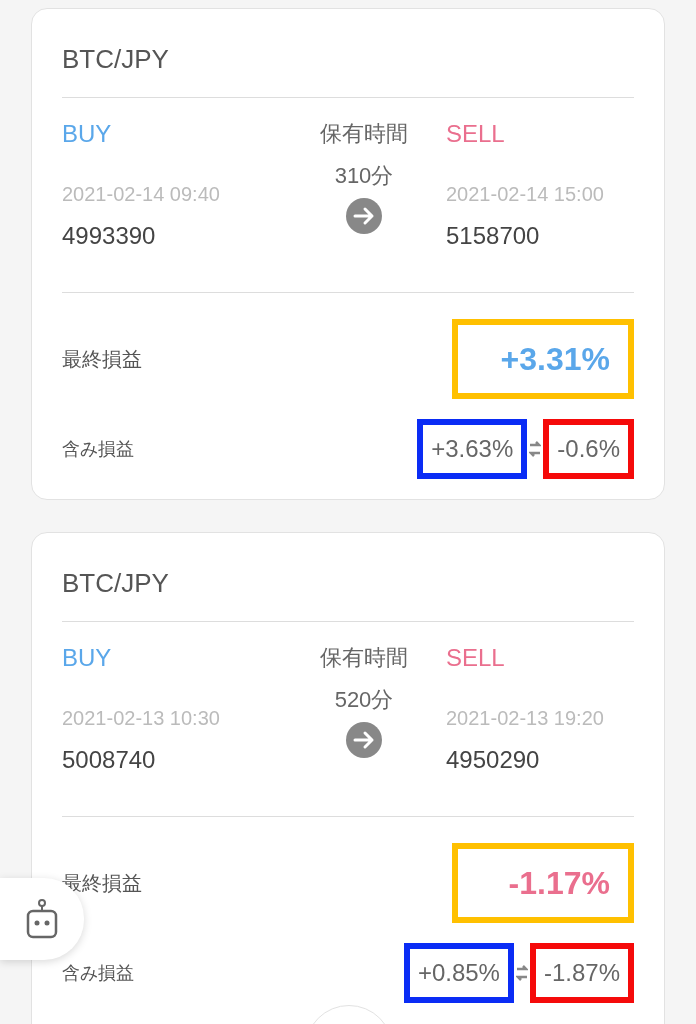 The image size is (696, 1024). Describe the element at coordinates (364, 700) in the screenshot. I see `hold-time-value: 520分` at that location.